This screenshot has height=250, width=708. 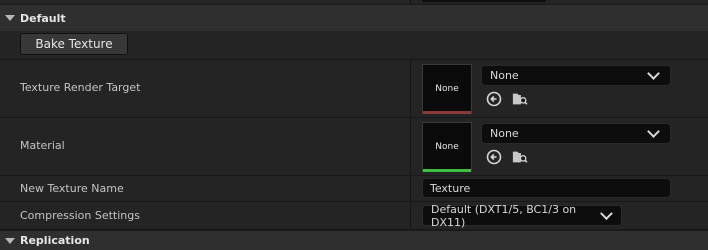 I want to click on clipped-field, so click(x=484, y=1).